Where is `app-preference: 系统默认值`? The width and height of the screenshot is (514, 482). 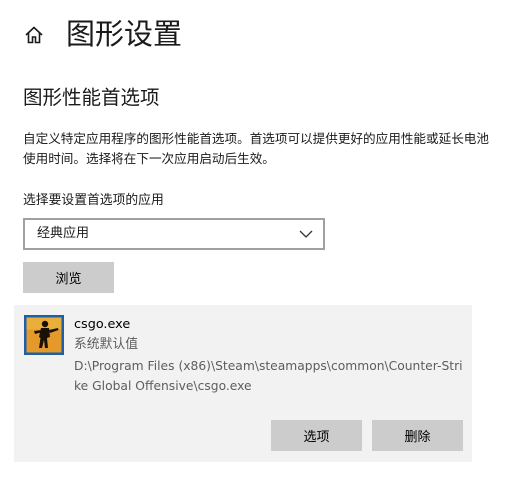
app-preference: 系统默认值 is located at coordinates (106, 344).